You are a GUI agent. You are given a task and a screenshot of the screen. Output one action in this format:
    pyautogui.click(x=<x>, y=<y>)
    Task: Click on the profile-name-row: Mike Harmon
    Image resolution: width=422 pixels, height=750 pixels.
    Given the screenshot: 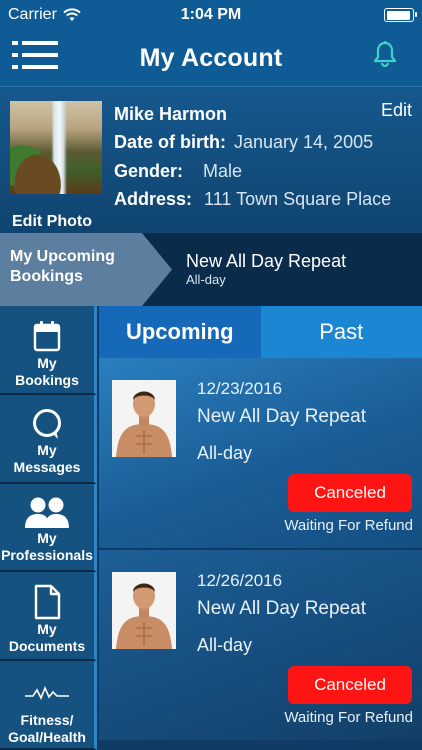 What is the action you would take?
    pyautogui.click(x=170, y=114)
    